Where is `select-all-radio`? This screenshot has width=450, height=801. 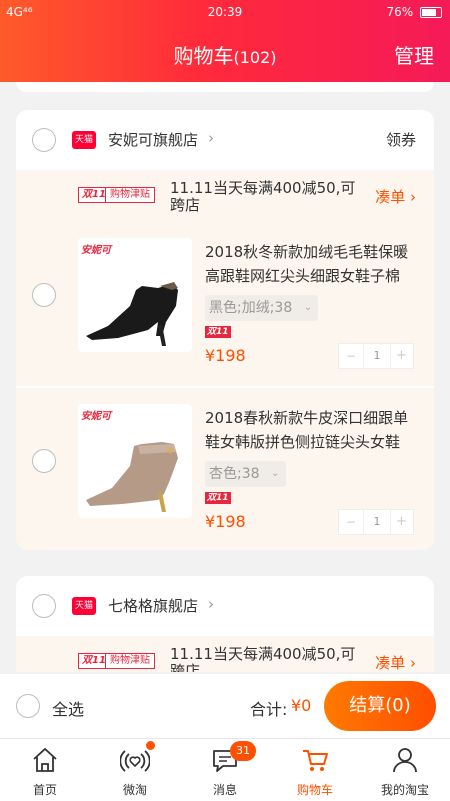 select-all-radio is located at coordinates (28, 706).